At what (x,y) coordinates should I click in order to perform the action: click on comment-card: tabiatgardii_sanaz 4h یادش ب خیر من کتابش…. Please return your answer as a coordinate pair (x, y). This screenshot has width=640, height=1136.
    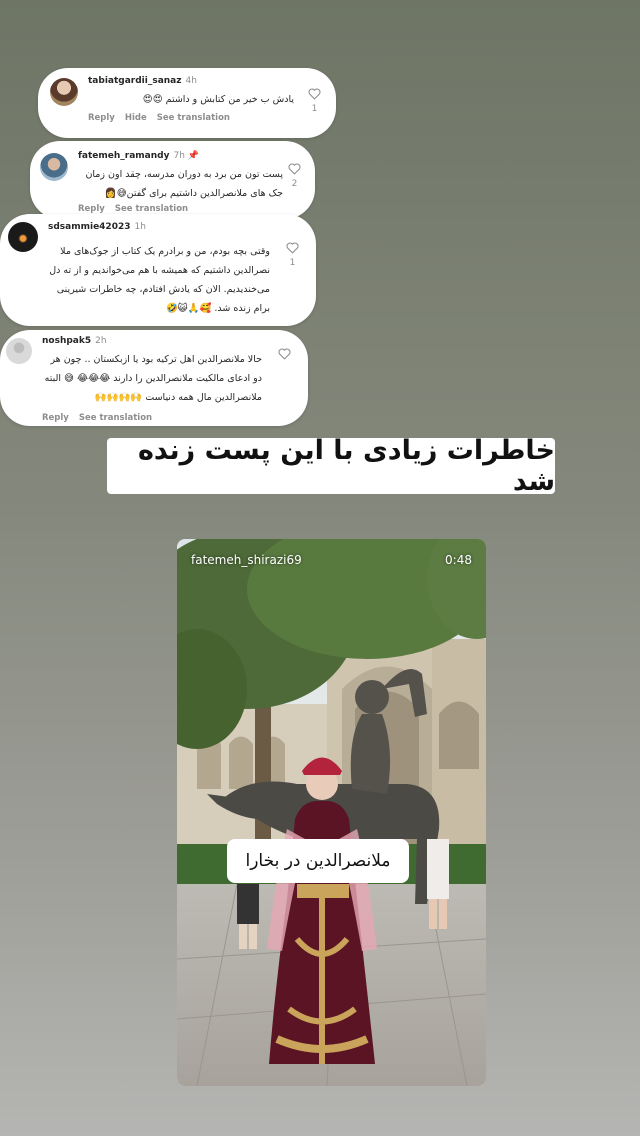
    Looking at the image, I should click on (187, 103).